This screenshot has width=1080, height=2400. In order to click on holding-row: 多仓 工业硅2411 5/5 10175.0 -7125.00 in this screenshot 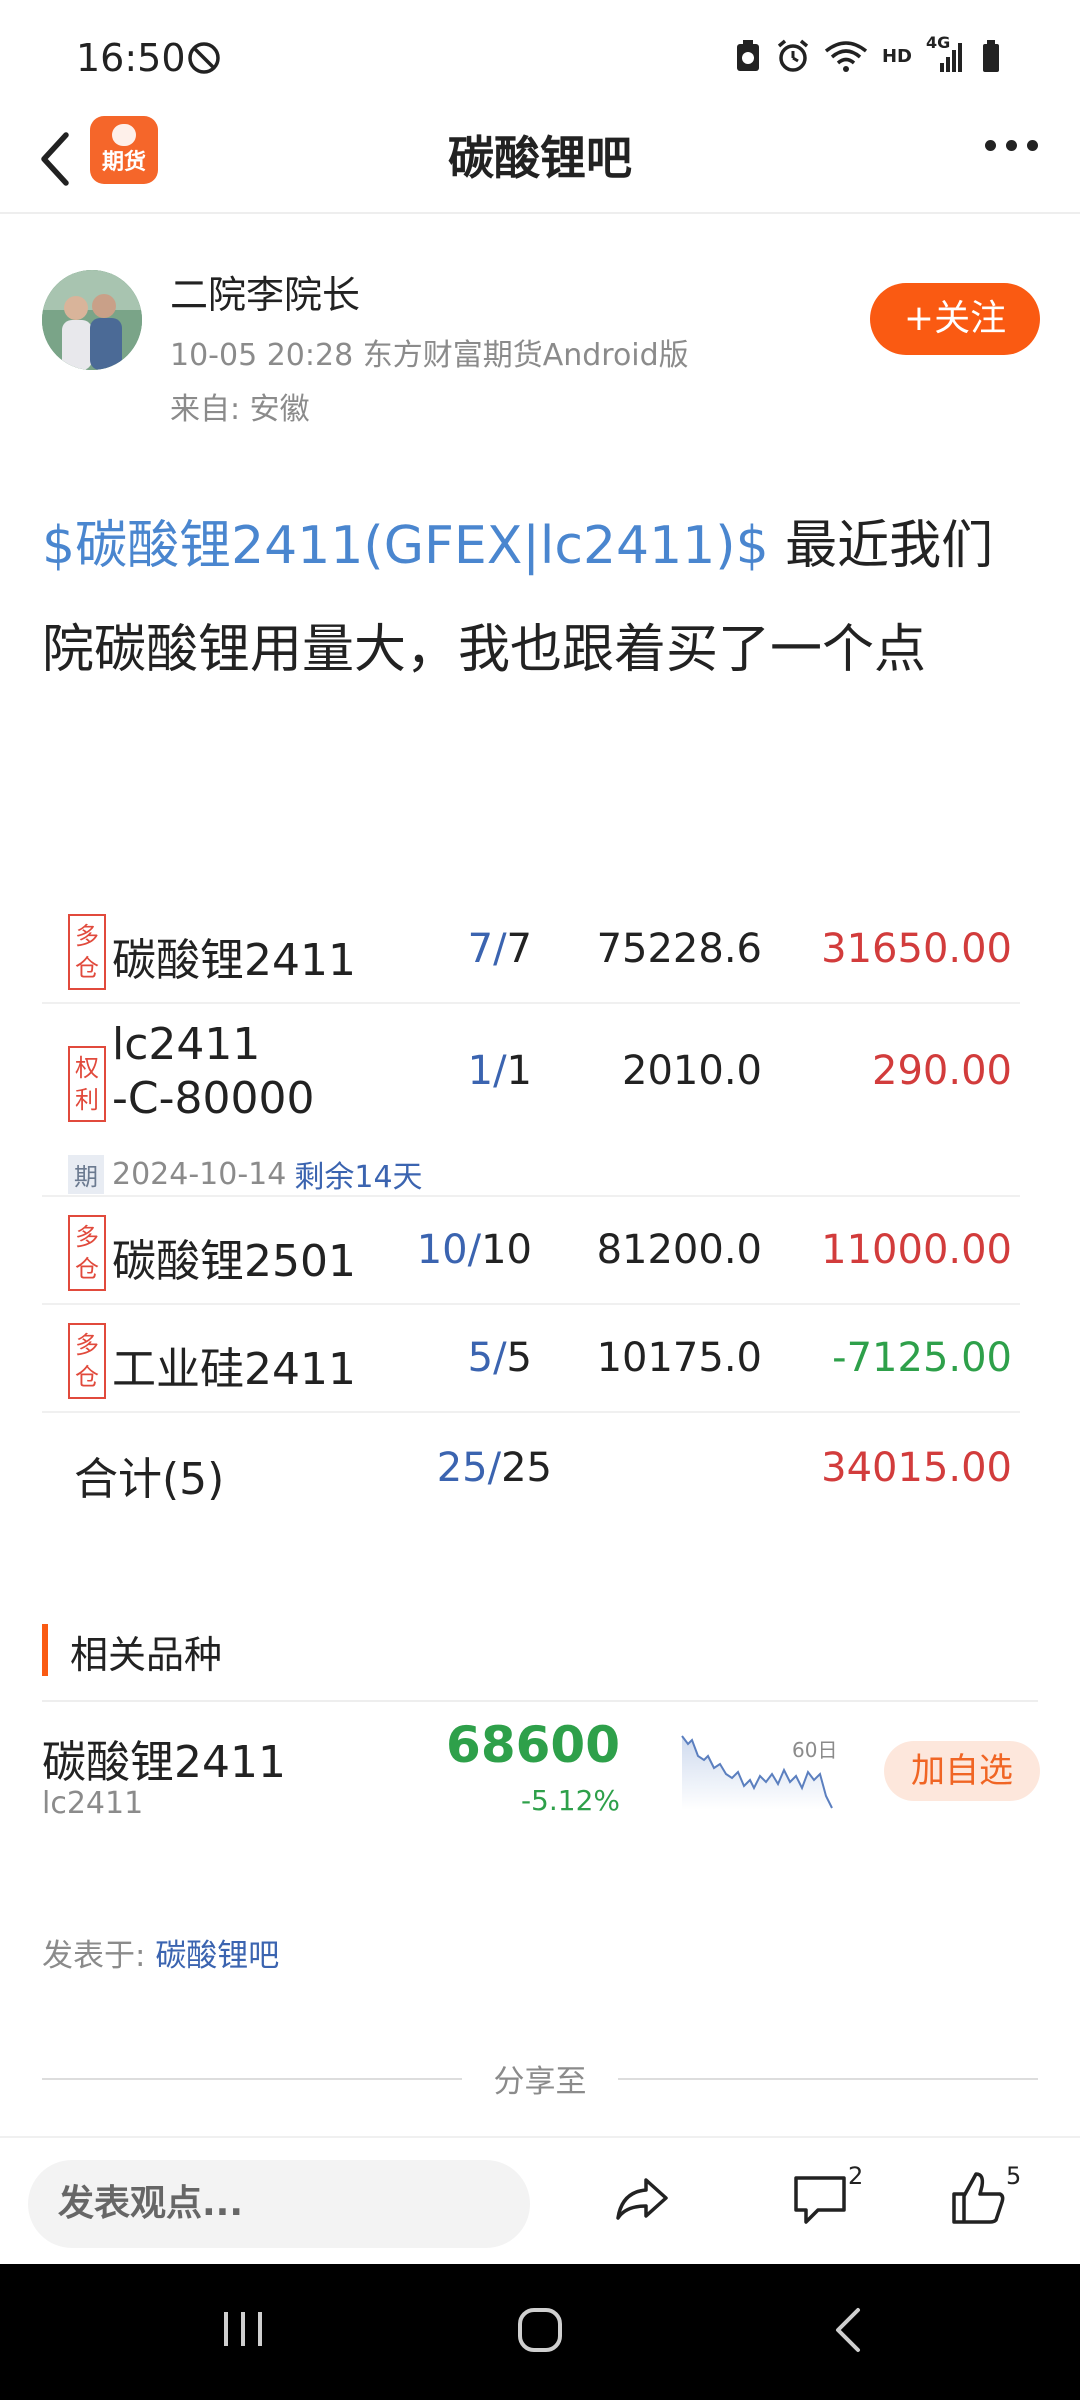, I will do `click(531, 1359)`.